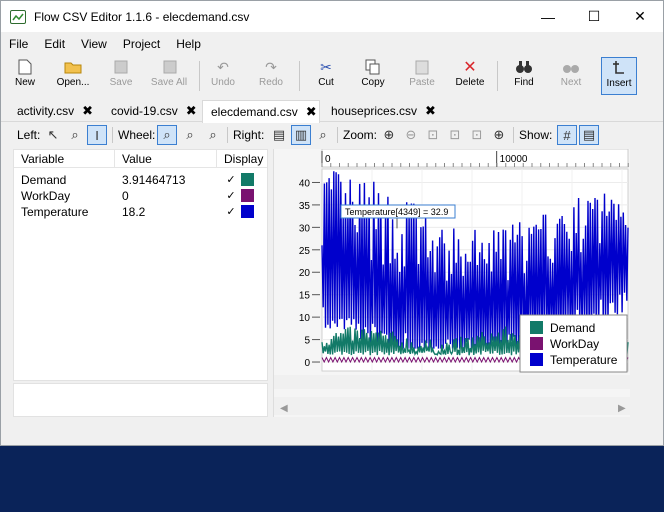 The width and height of the screenshot is (664, 512). I want to click on zoom-y-icon: ⊡, so click(455, 135).